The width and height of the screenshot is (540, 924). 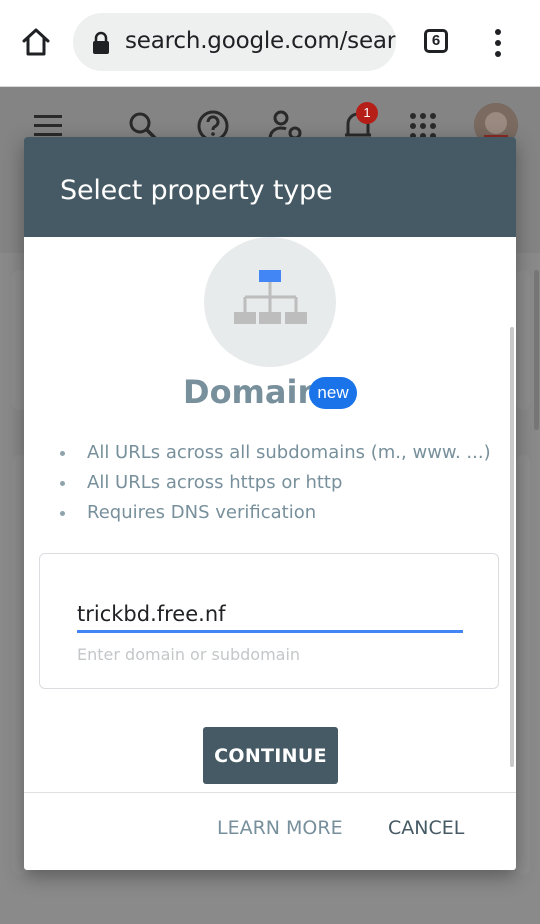 What do you see at coordinates (367, 113) in the screenshot?
I see `notification-badge: 1` at bounding box center [367, 113].